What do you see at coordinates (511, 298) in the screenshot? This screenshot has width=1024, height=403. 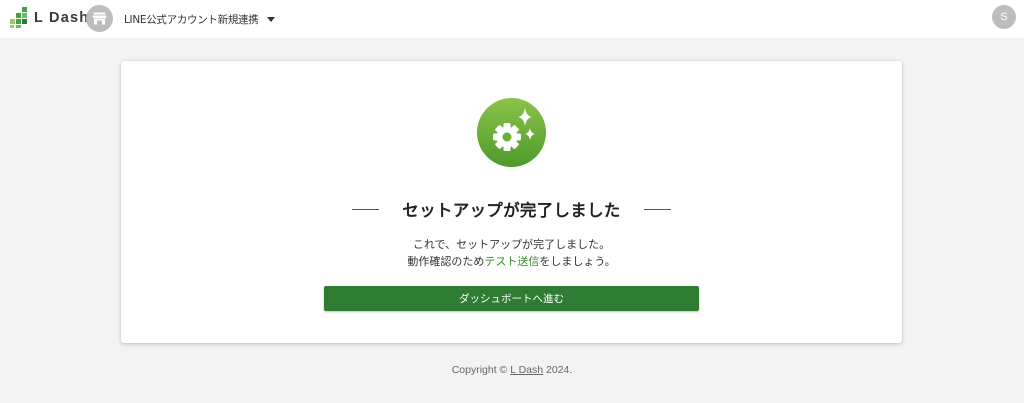 I see `go-to-dashboard-button: ダッシュボートへ進む` at bounding box center [511, 298].